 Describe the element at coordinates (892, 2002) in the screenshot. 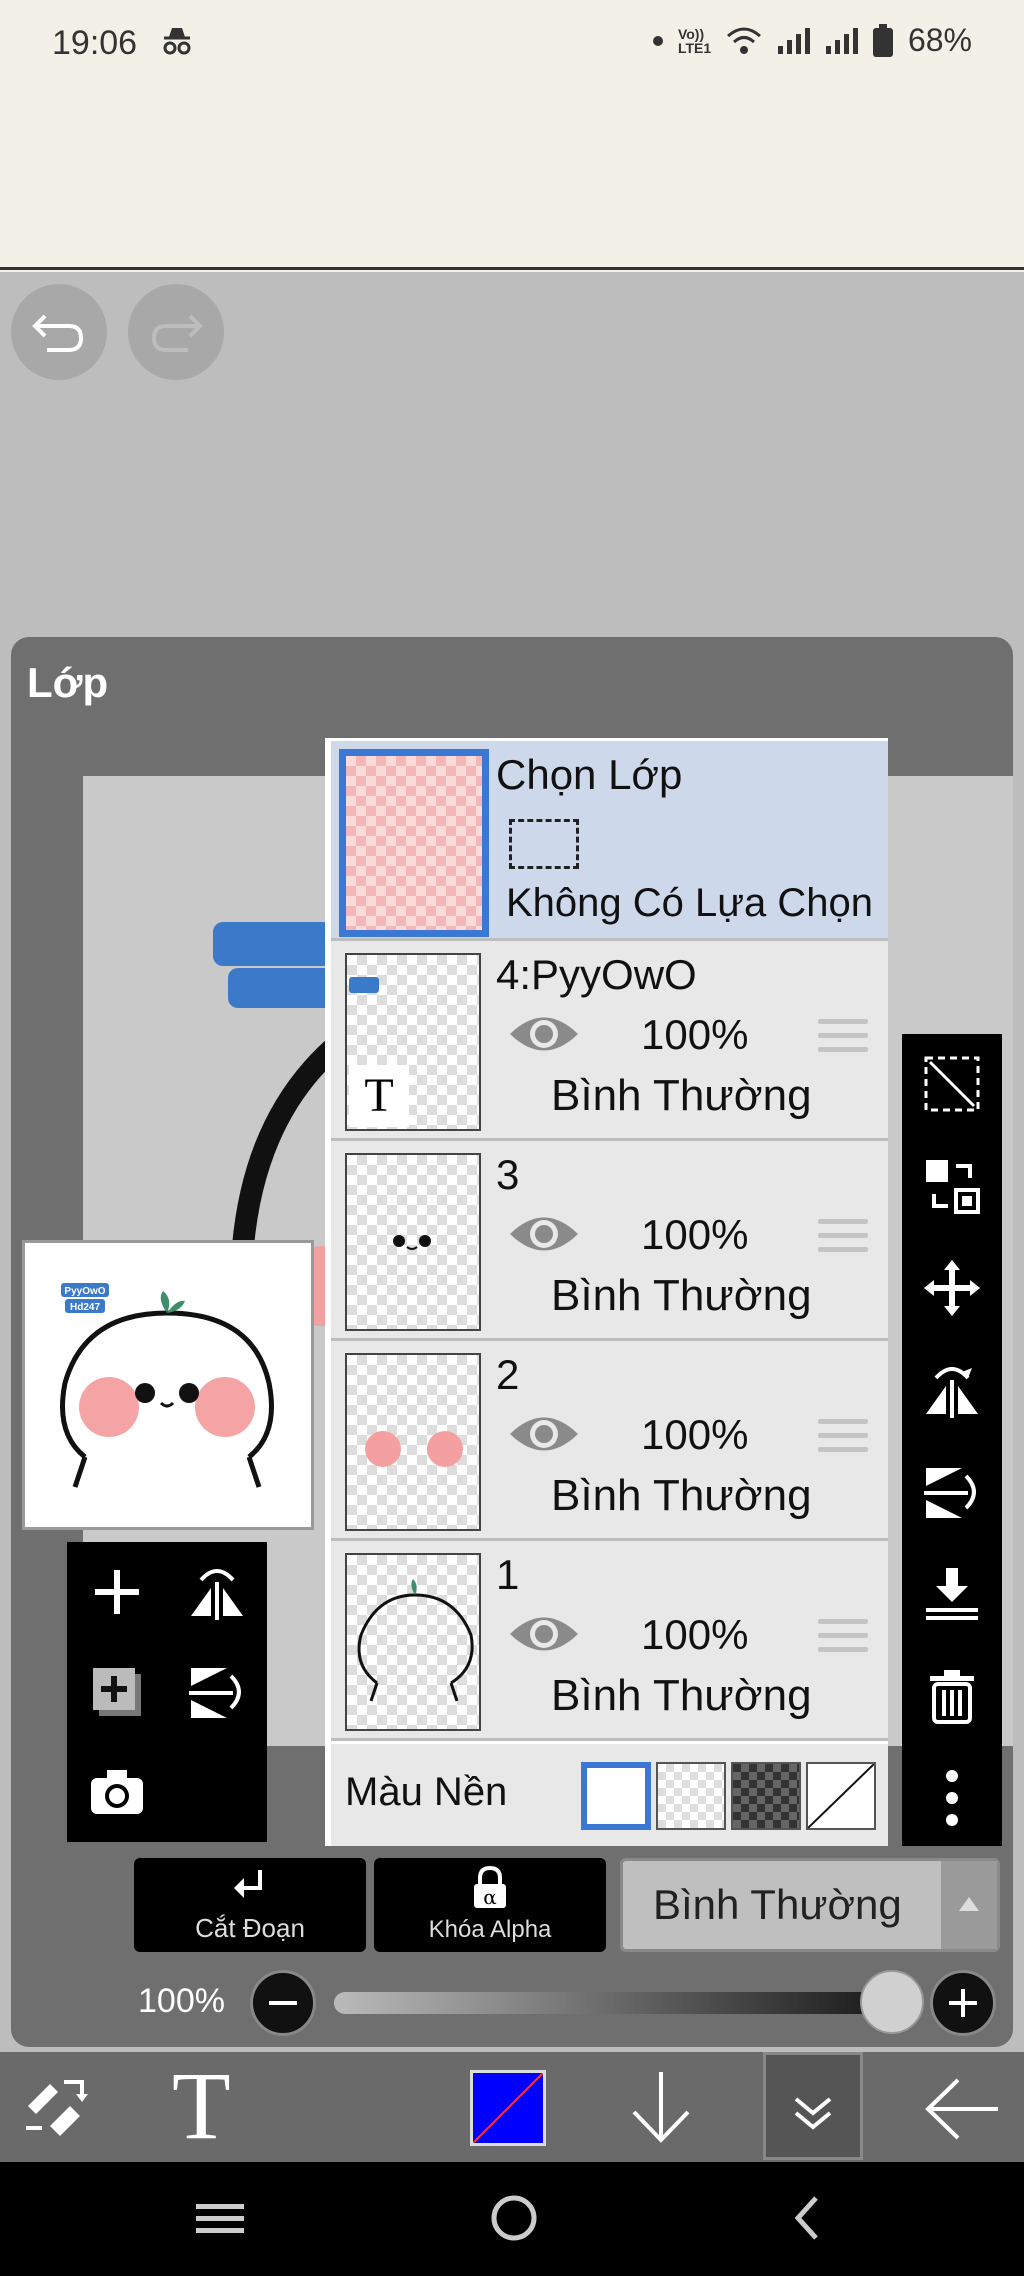

I see `opacity-slider-knob` at that location.